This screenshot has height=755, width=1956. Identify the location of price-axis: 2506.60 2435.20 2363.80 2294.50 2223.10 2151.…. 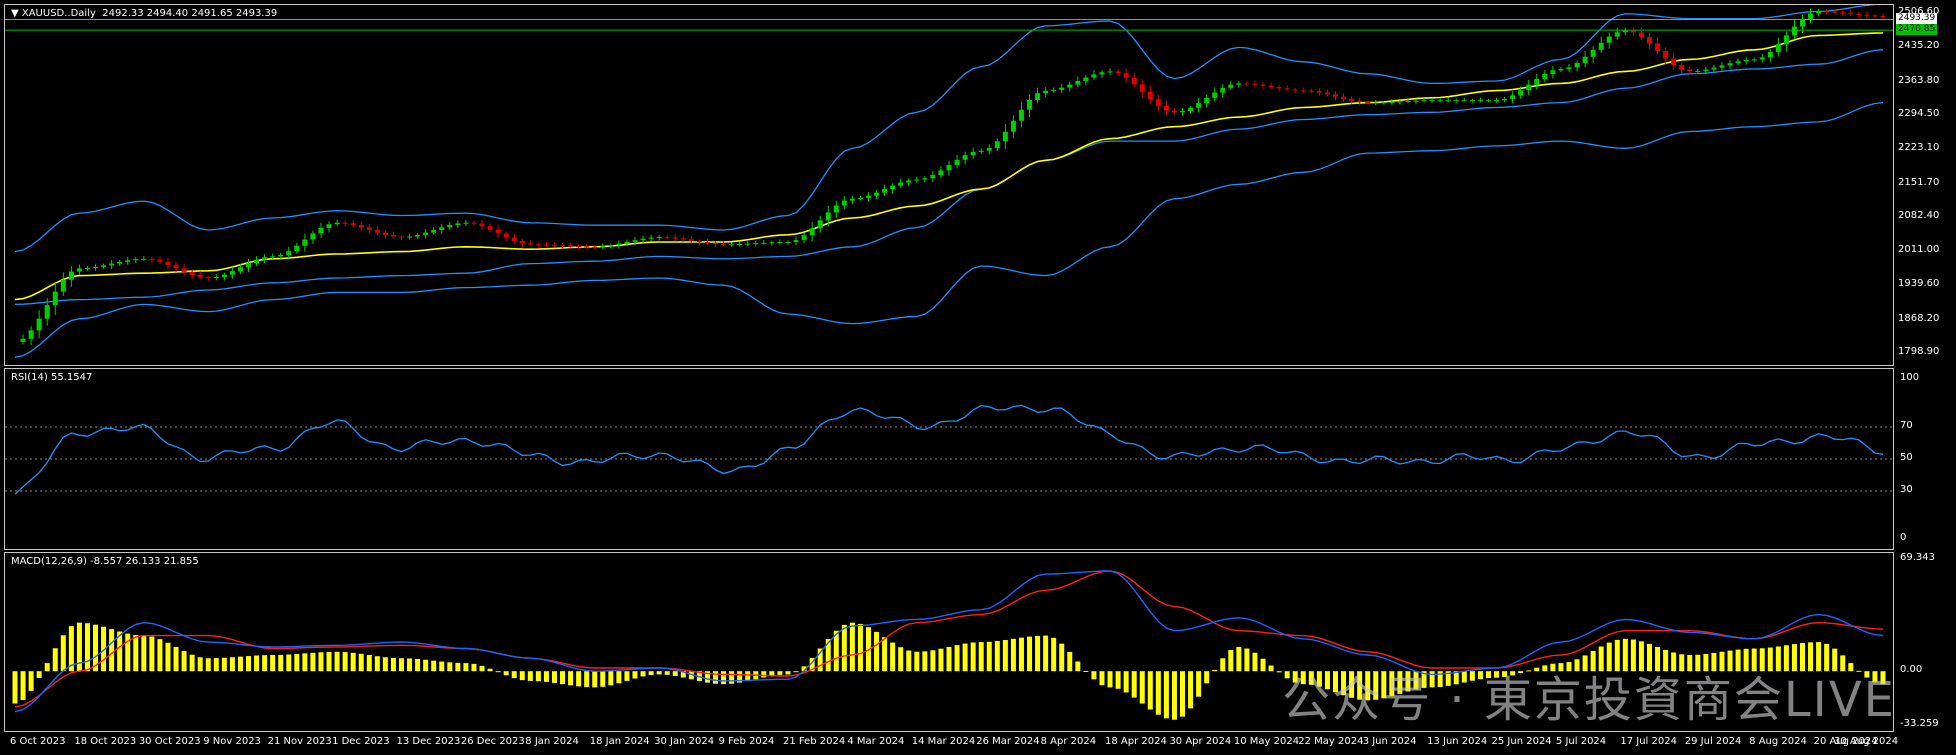
(1925, 185).